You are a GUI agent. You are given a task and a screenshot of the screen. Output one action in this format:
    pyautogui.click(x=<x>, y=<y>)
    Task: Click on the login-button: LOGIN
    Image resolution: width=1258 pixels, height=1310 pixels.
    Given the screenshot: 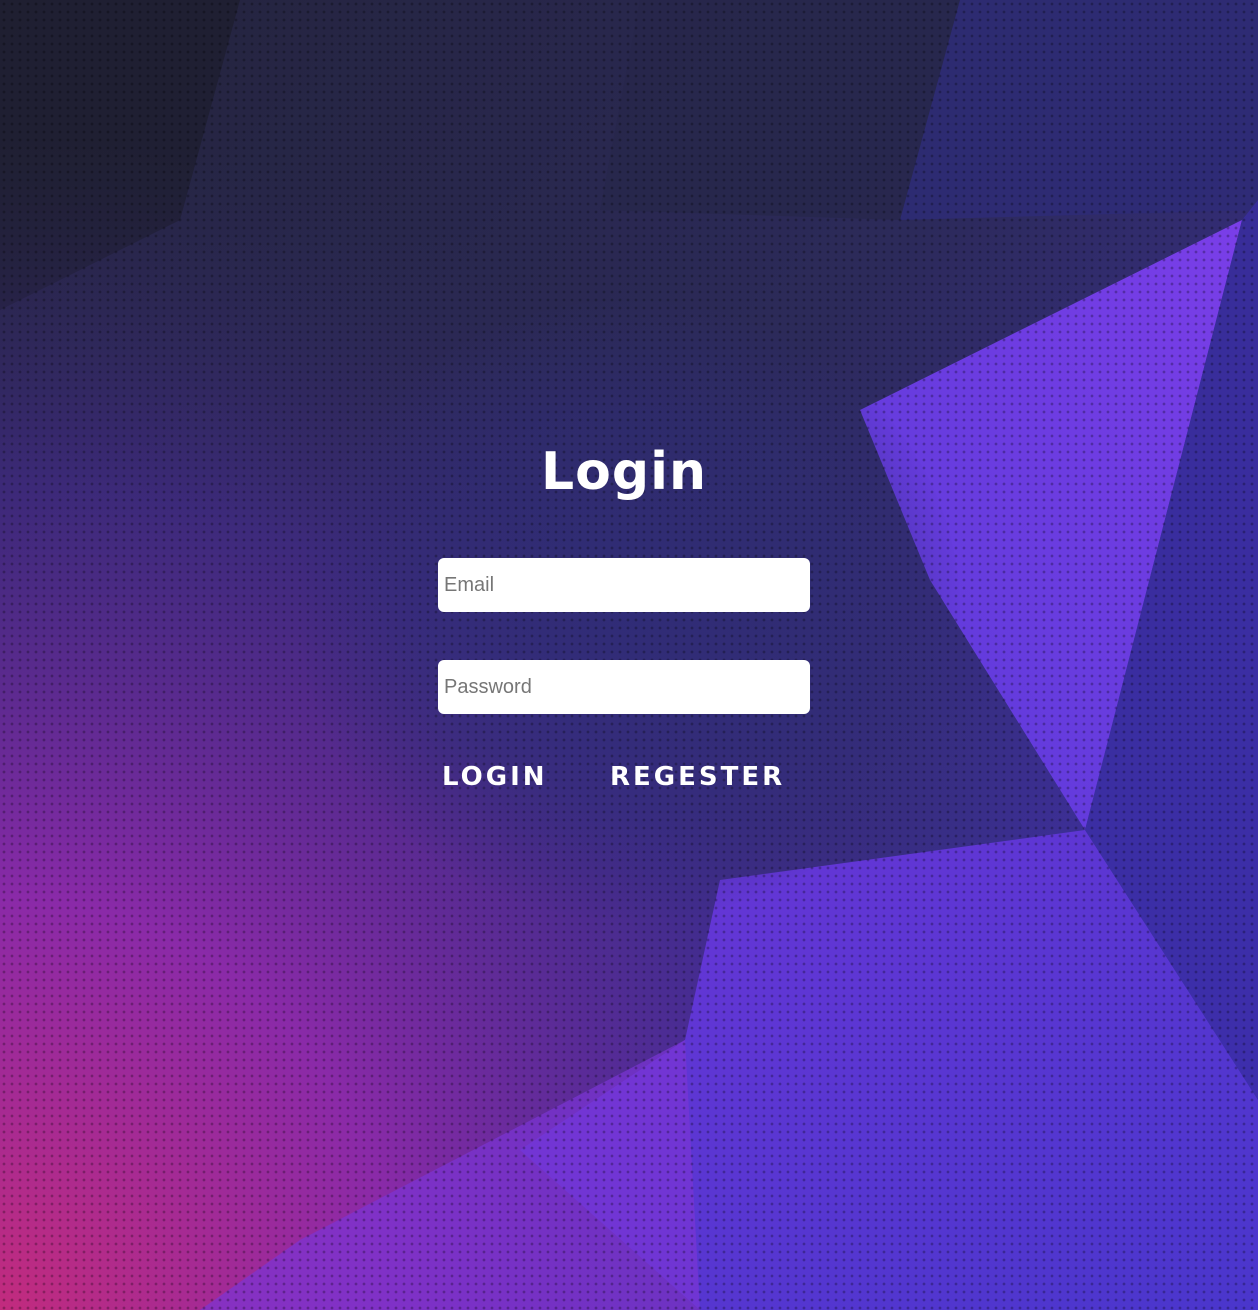 What is the action you would take?
    pyautogui.click(x=495, y=777)
    